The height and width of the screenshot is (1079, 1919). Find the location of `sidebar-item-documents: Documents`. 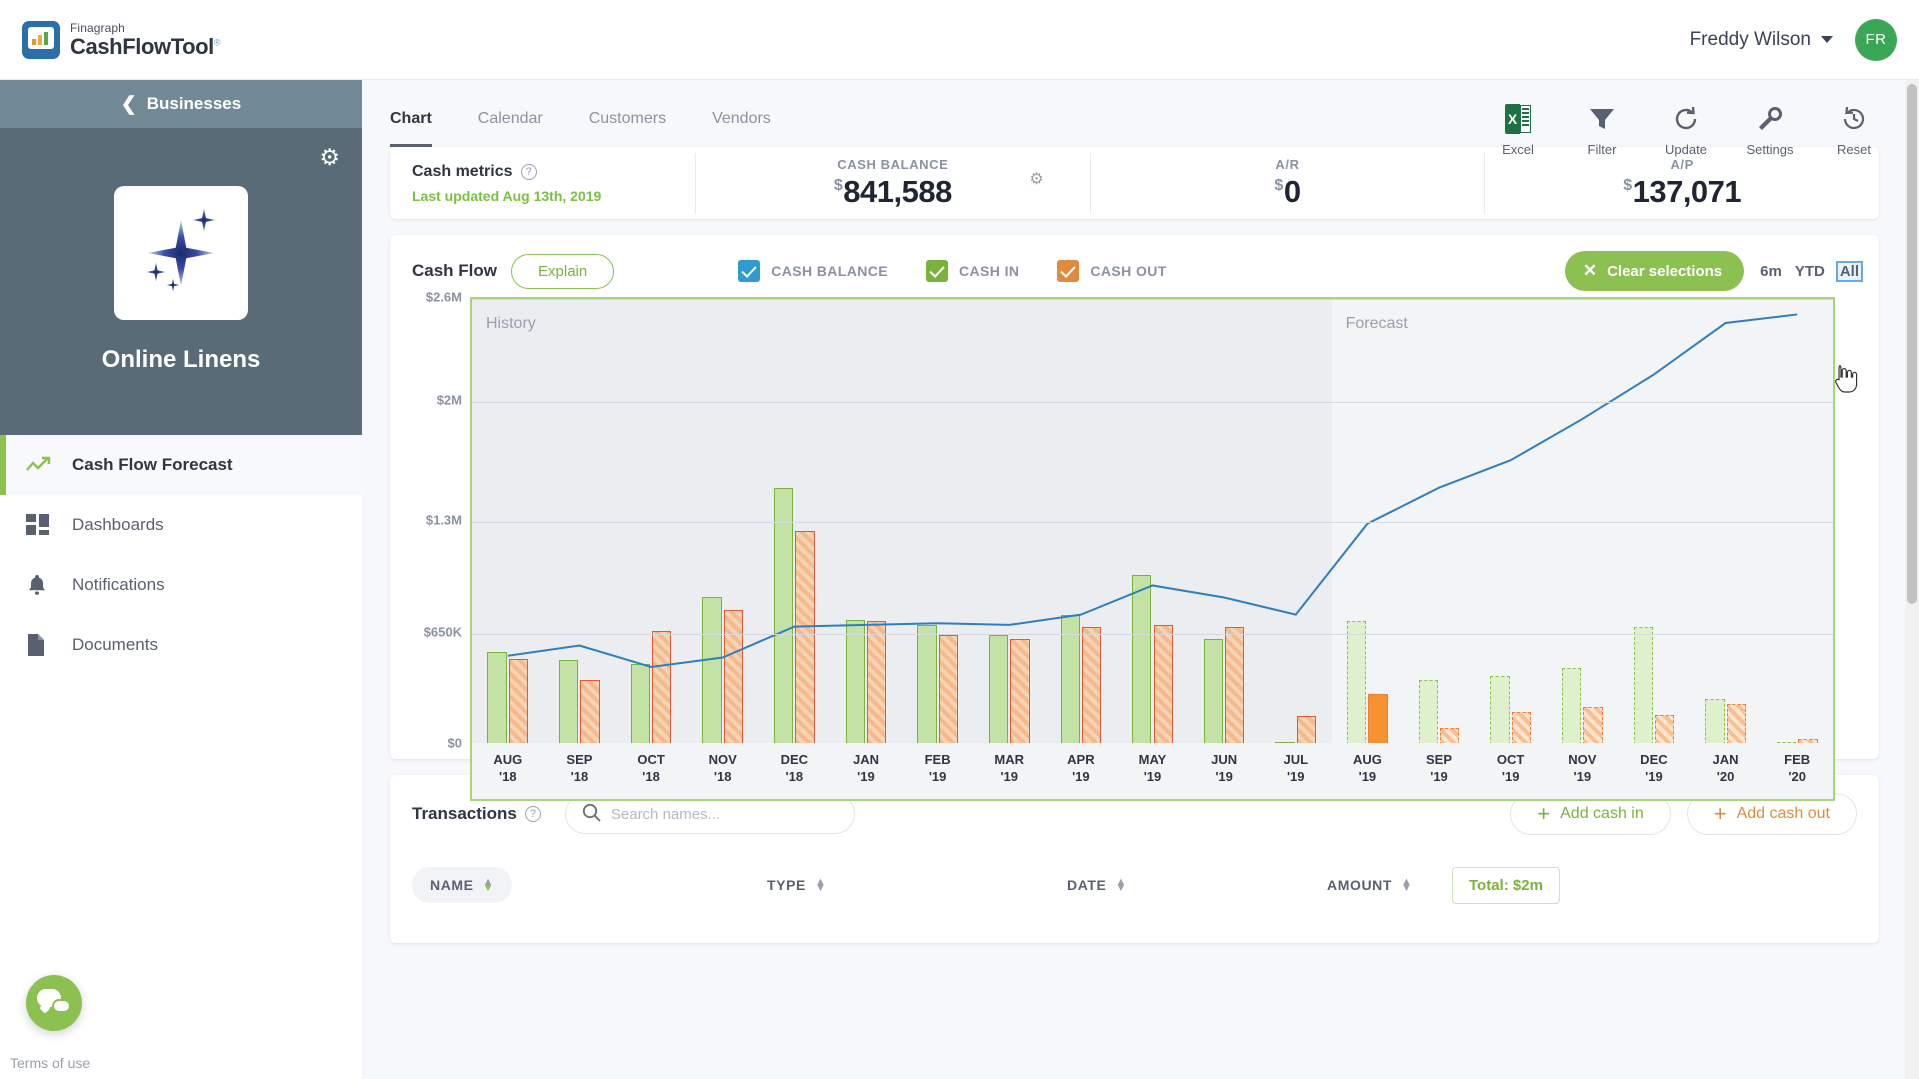

sidebar-item-documents: Documents is located at coordinates (181, 645).